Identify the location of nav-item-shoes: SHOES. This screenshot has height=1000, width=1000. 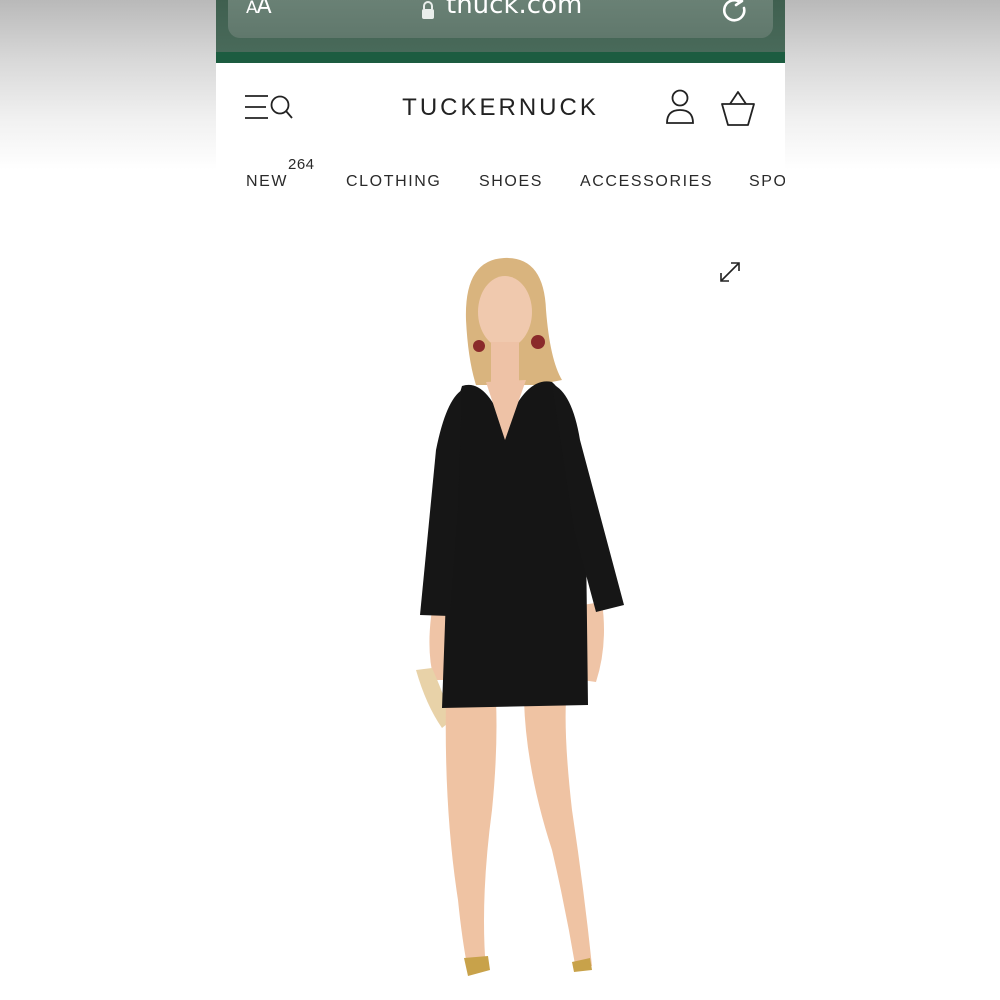
(511, 182).